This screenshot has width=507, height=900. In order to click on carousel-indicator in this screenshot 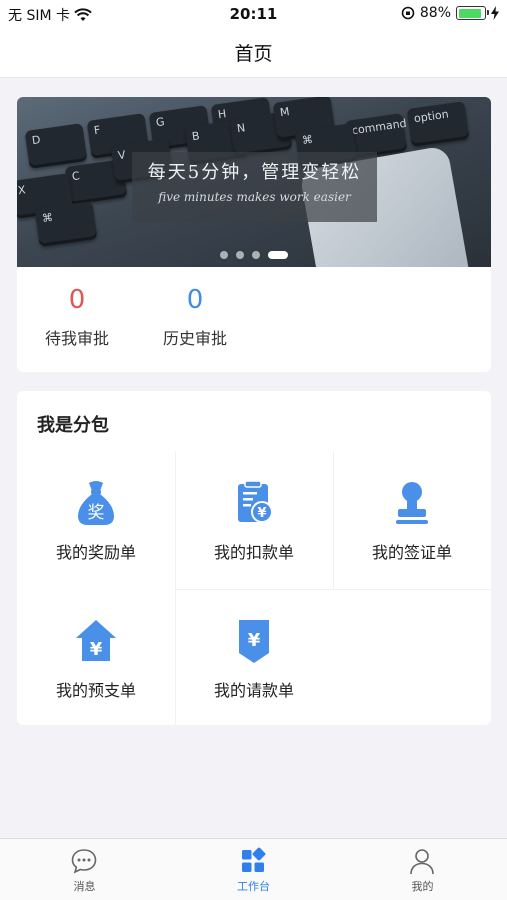, I will do `click(254, 255)`.